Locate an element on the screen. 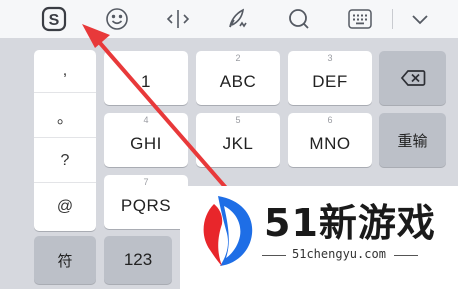 Image resolution: width=458 pixels, height=289 pixels. key-6-mno: 6 MNO is located at coordinates (330, 140).